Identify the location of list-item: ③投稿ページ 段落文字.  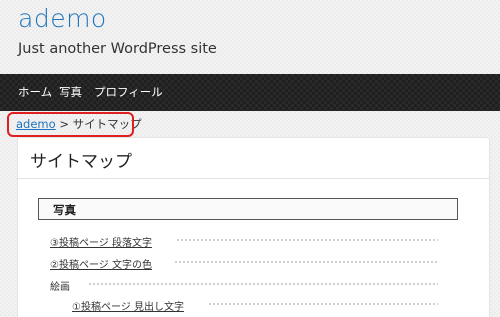
(101, 241).